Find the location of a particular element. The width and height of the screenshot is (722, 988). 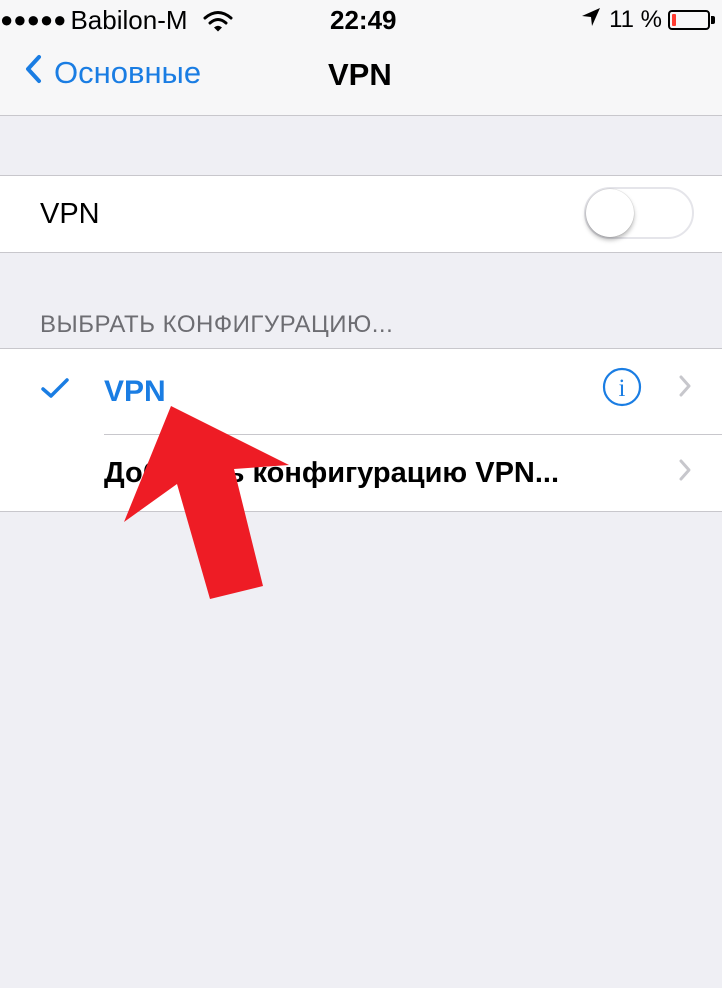

status-right: 11 % is located at coordinates (648, 20).